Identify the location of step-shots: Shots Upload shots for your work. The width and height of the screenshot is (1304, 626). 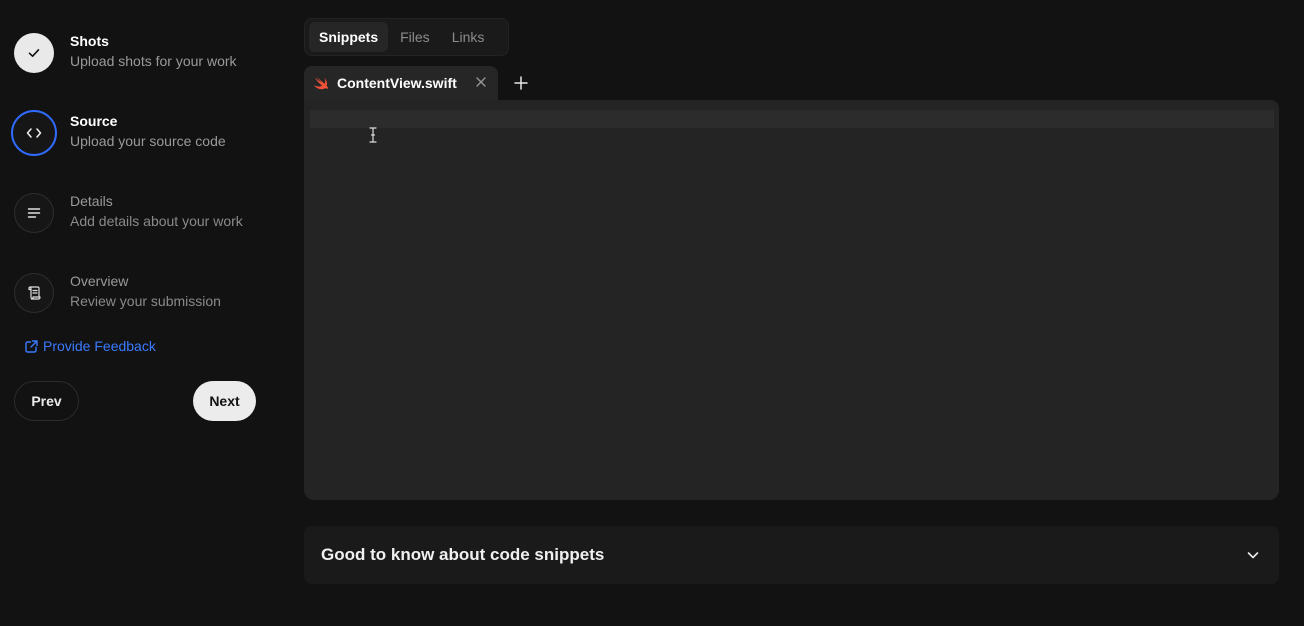
(124, 53).